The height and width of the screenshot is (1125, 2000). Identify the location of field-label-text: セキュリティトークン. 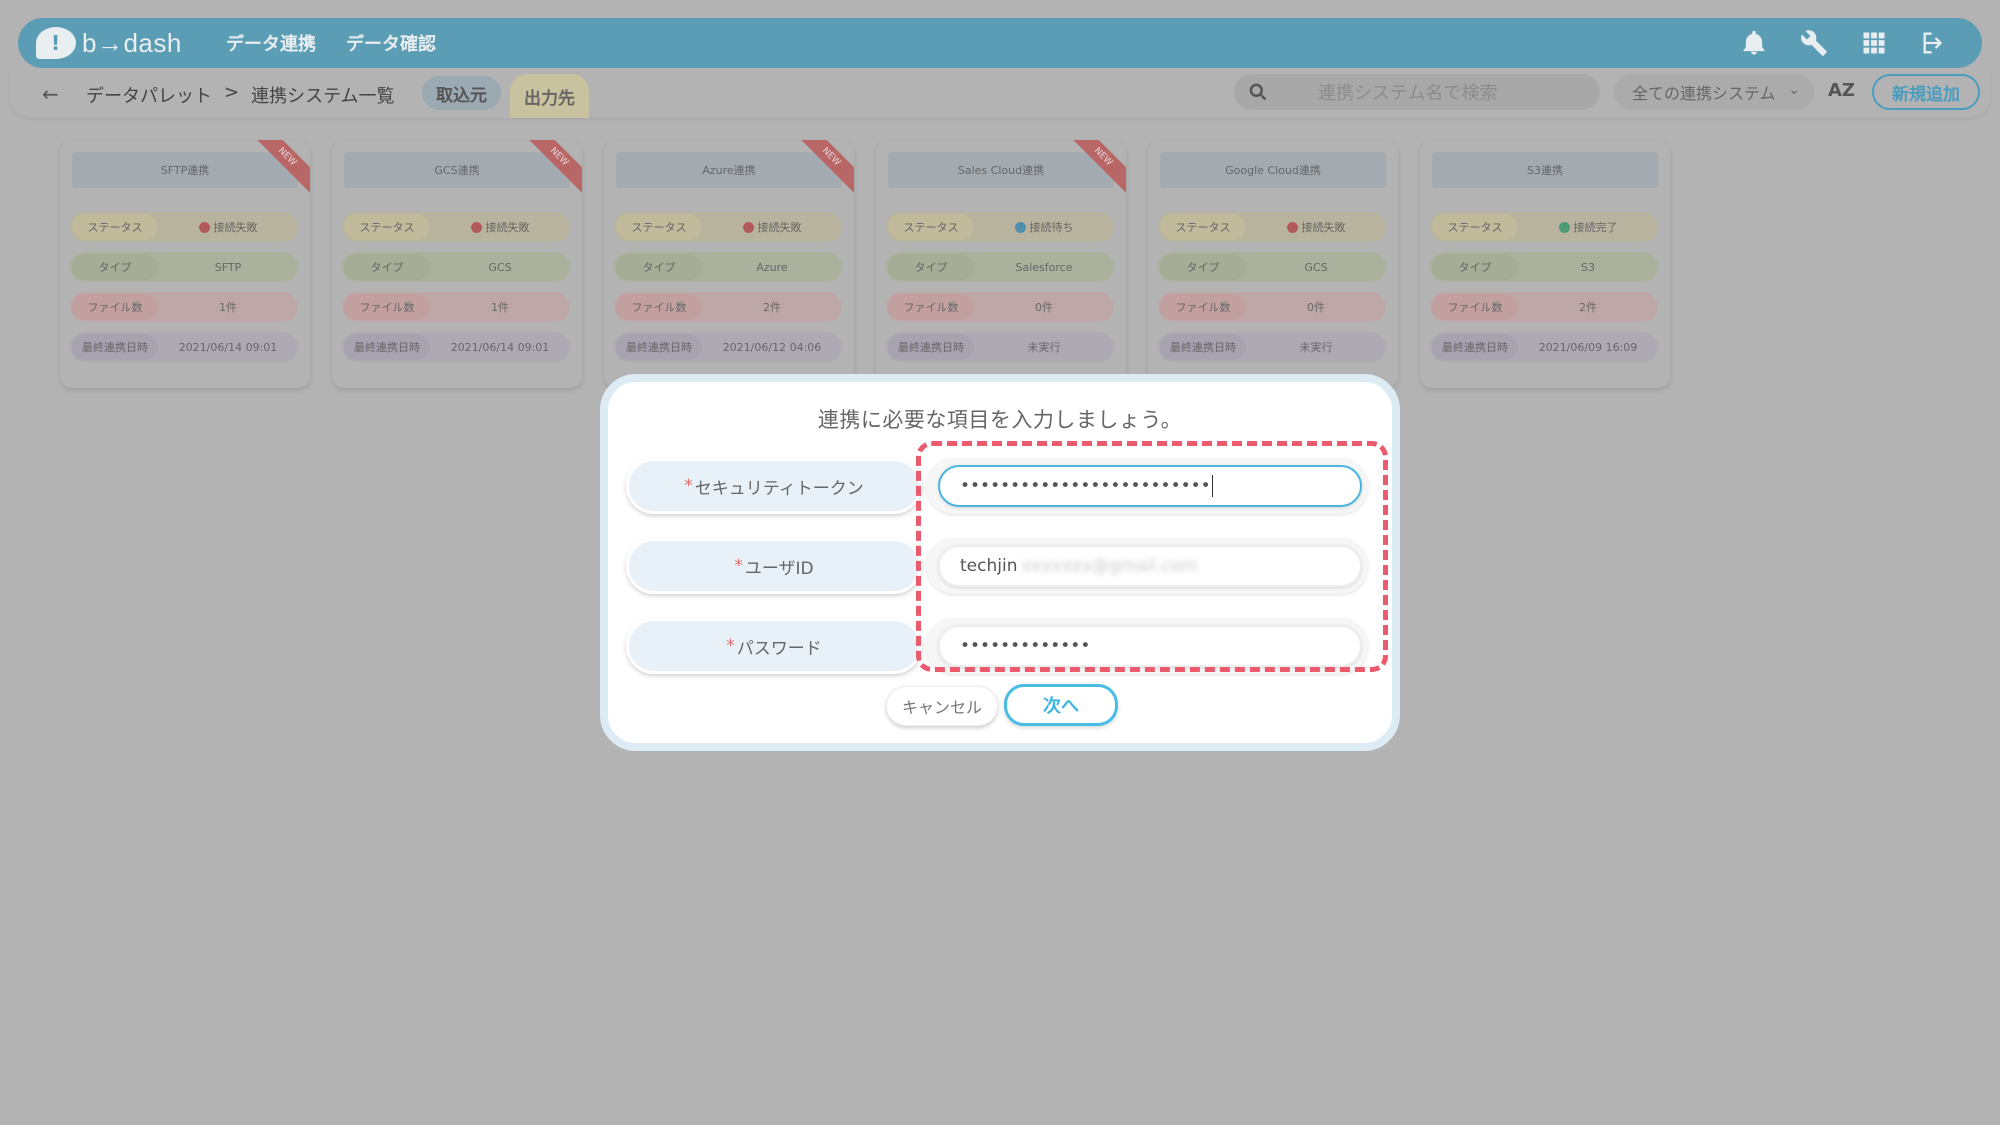
(779, 488).